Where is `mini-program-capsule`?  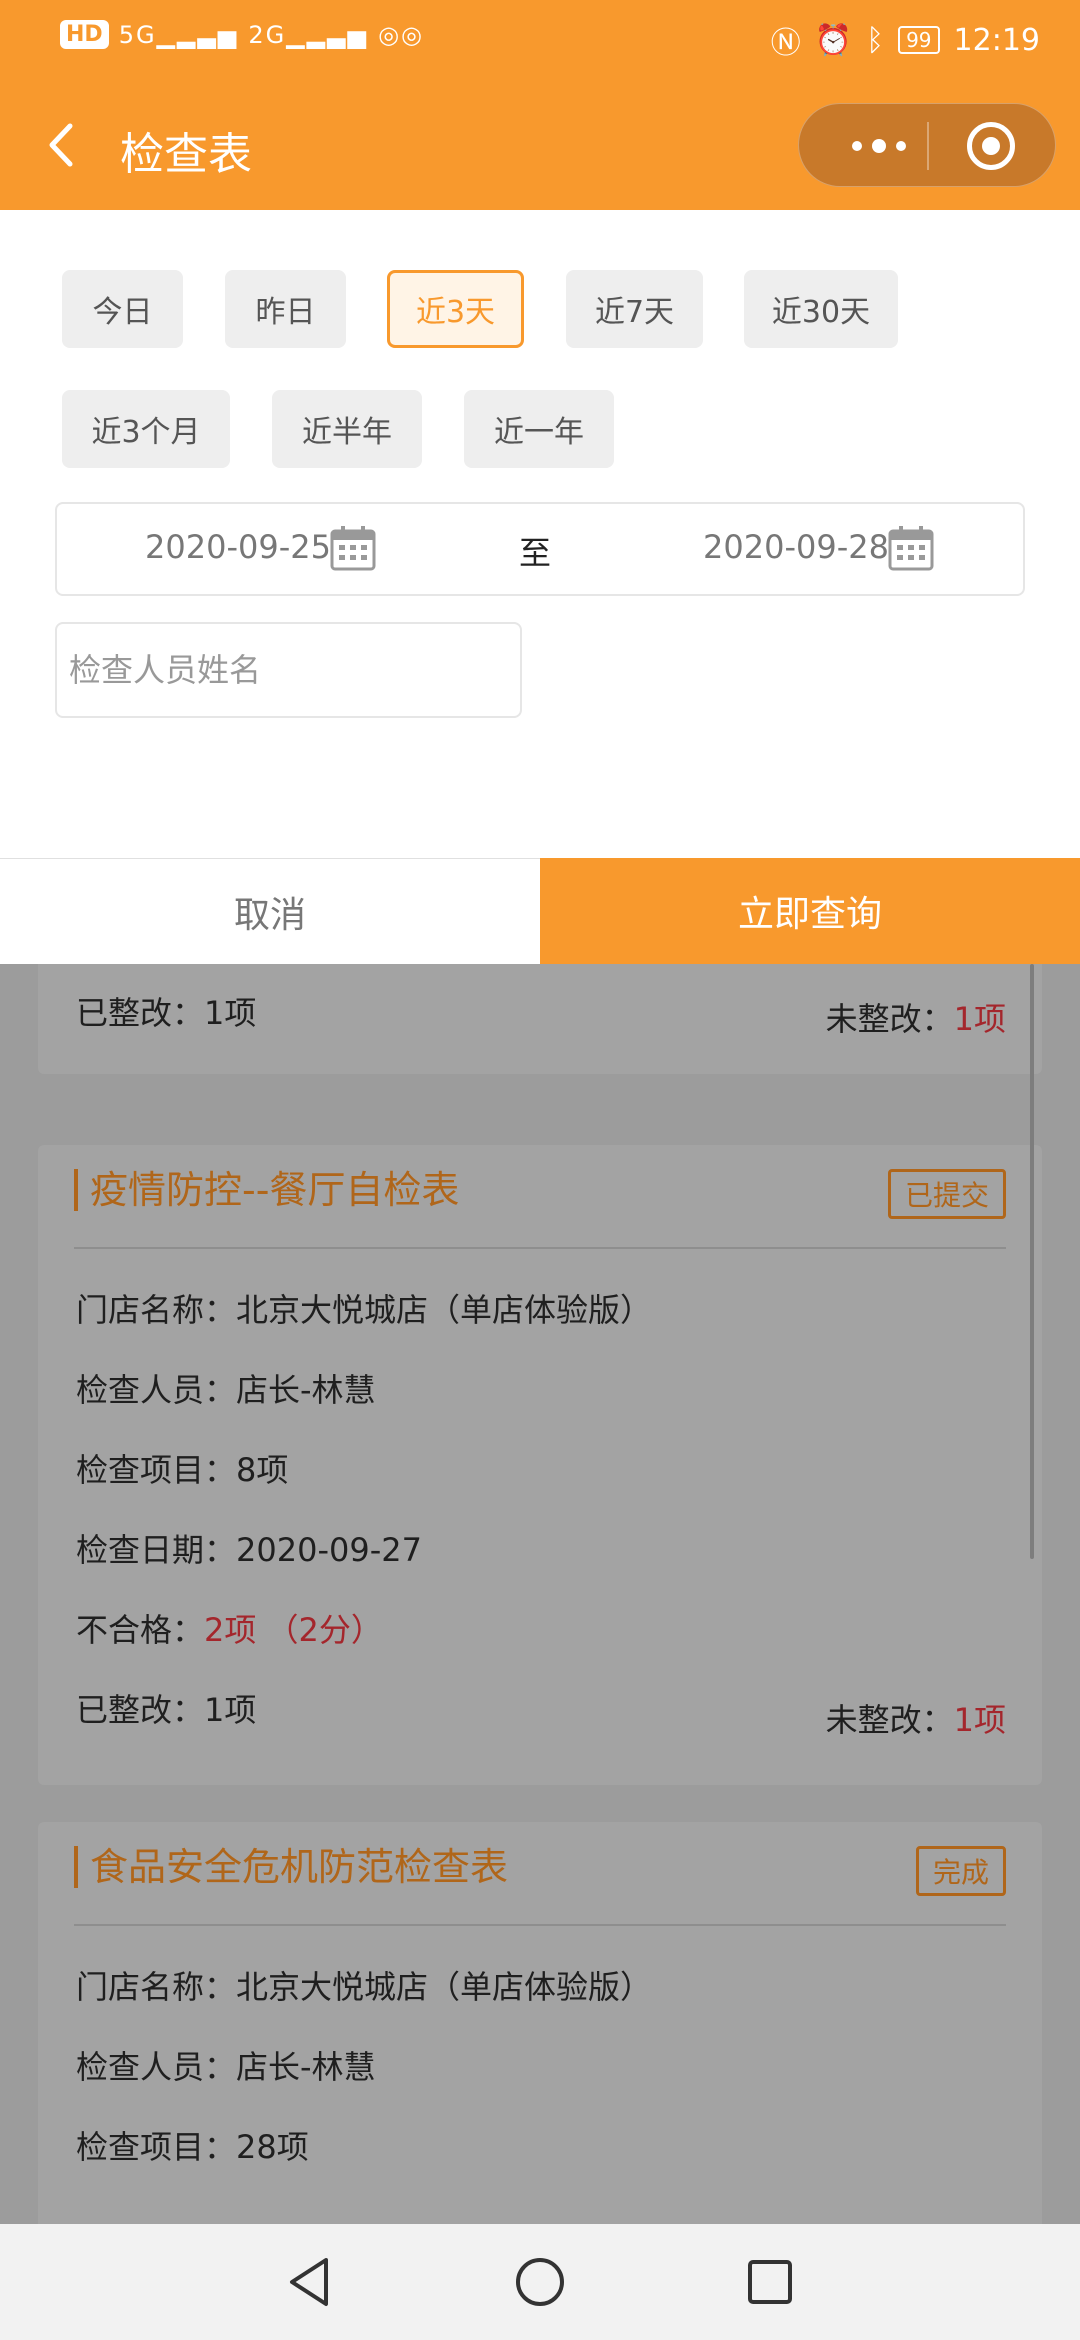 mini-program-capsule is located at coordinates (927, 145).